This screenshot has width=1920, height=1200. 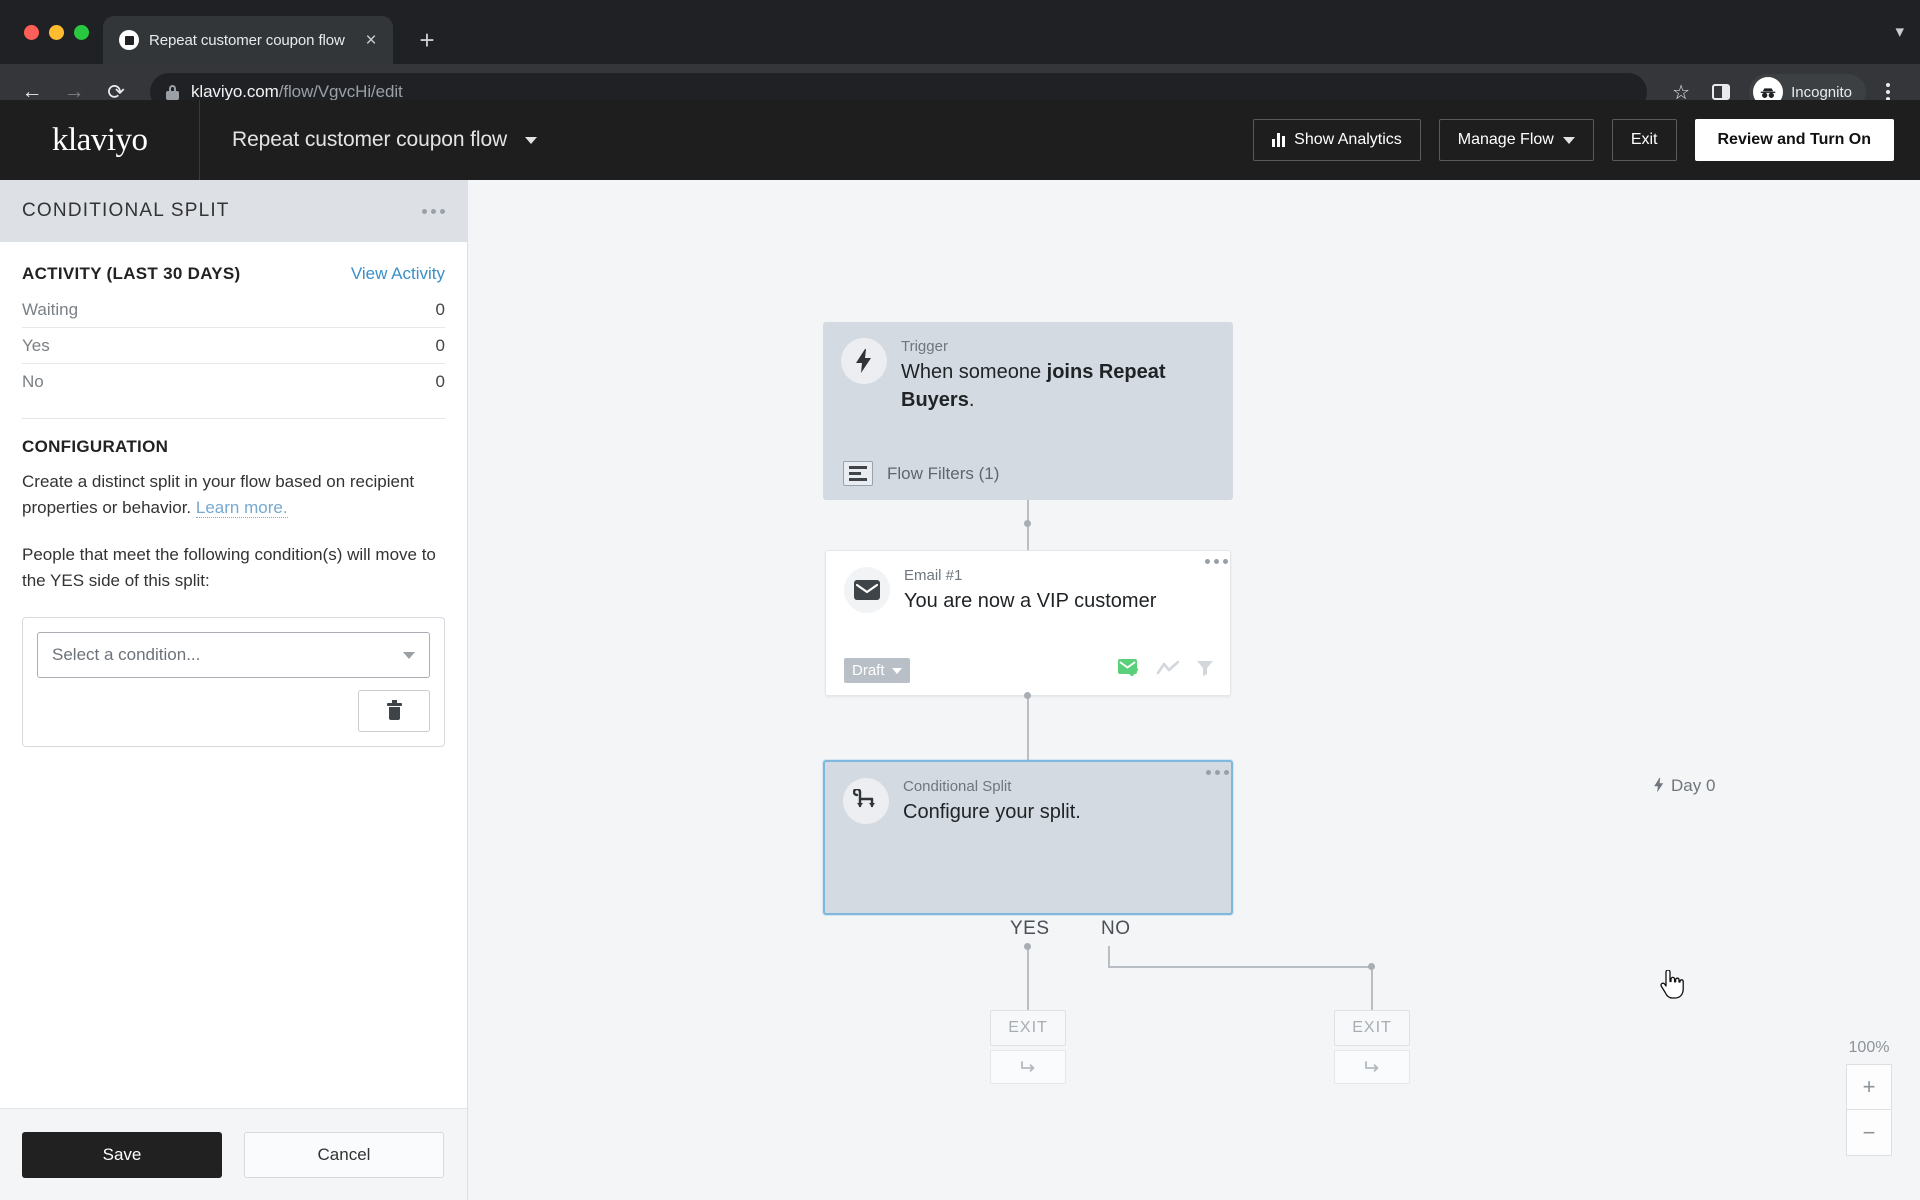 I want to click on address-bar-url: klaviyo.com/flow/VgvcHi/edit, so click(x=297, y=92).